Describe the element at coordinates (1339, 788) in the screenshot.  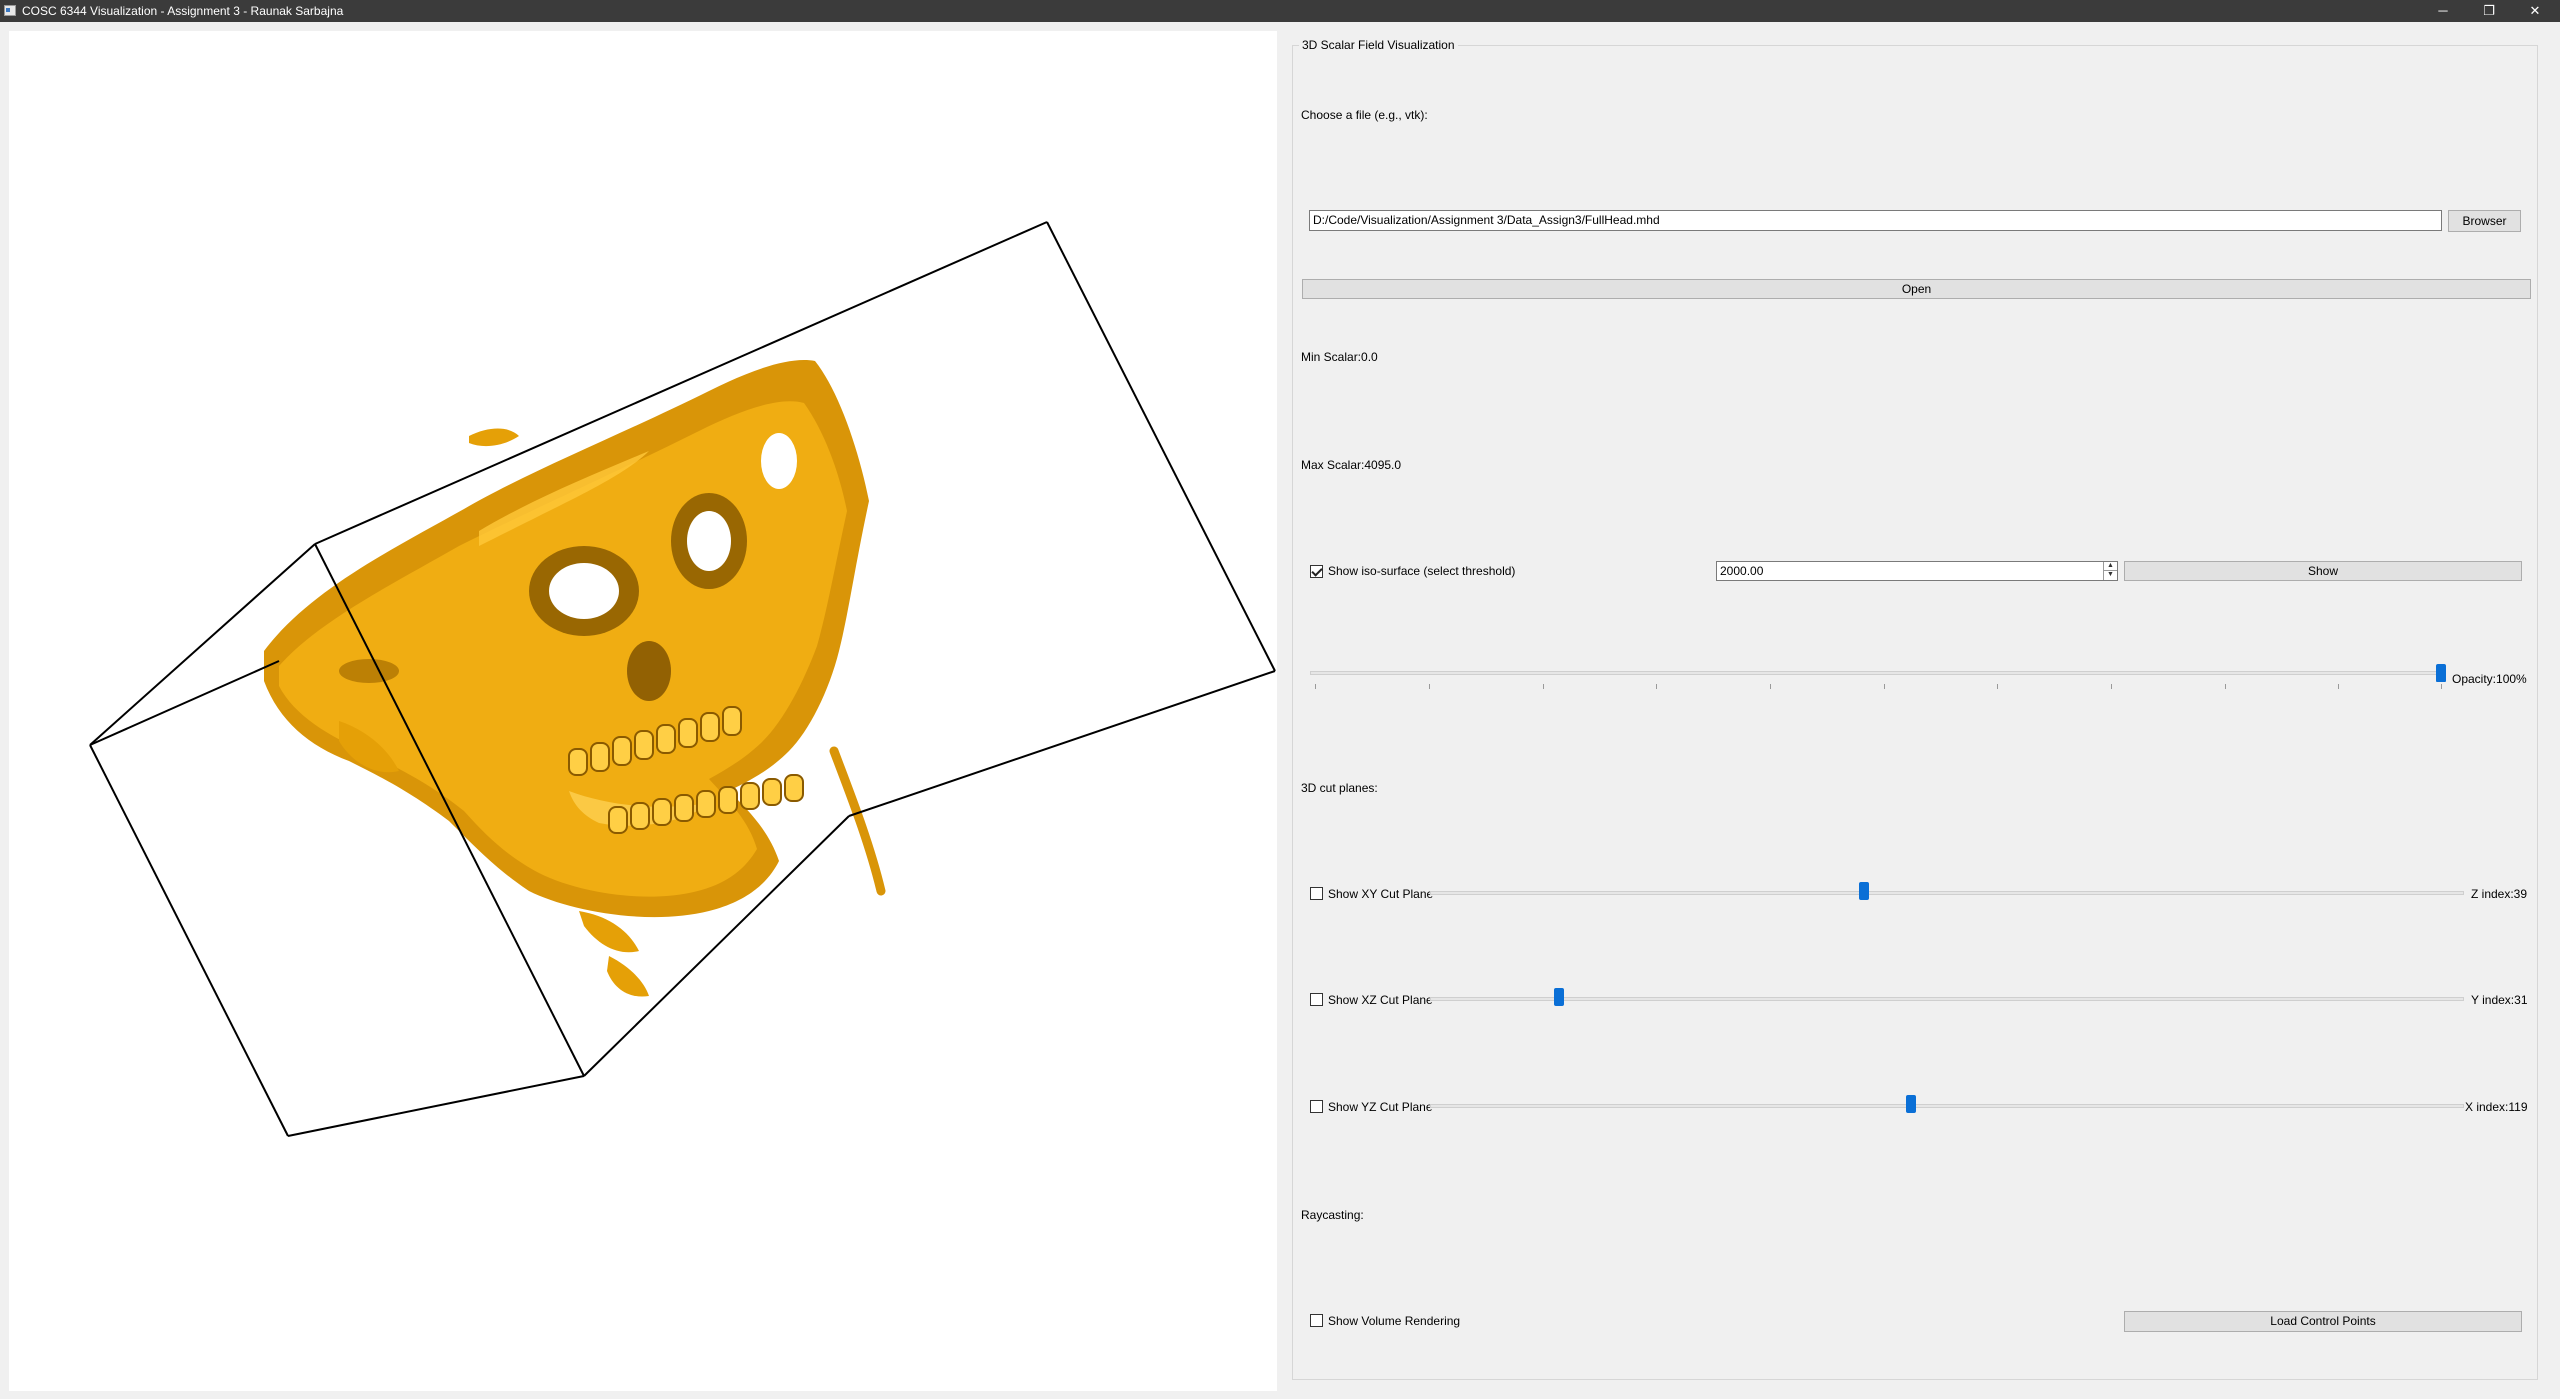
I see `cut-planes-heading: 3D cut planes:` at that location.